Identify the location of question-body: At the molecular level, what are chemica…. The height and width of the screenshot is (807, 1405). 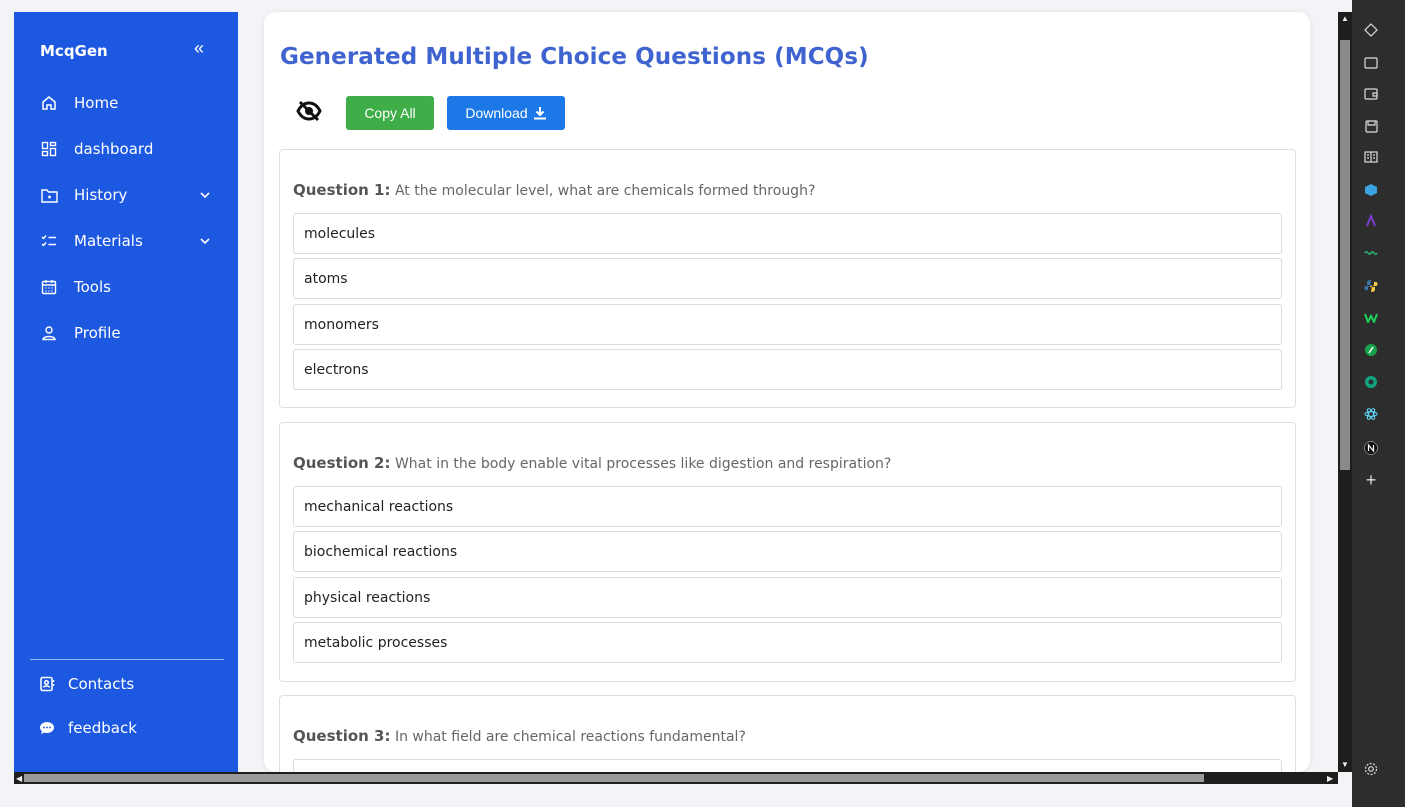
(605, 191).